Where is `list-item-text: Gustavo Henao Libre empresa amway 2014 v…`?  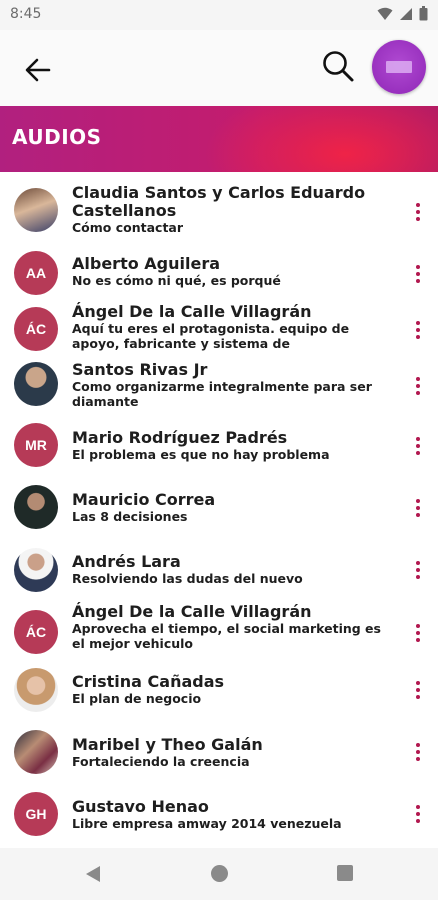
list-item-text: Gustavo Henao Libre empresa amway 2014 v… is located at coordinates (233, 814).